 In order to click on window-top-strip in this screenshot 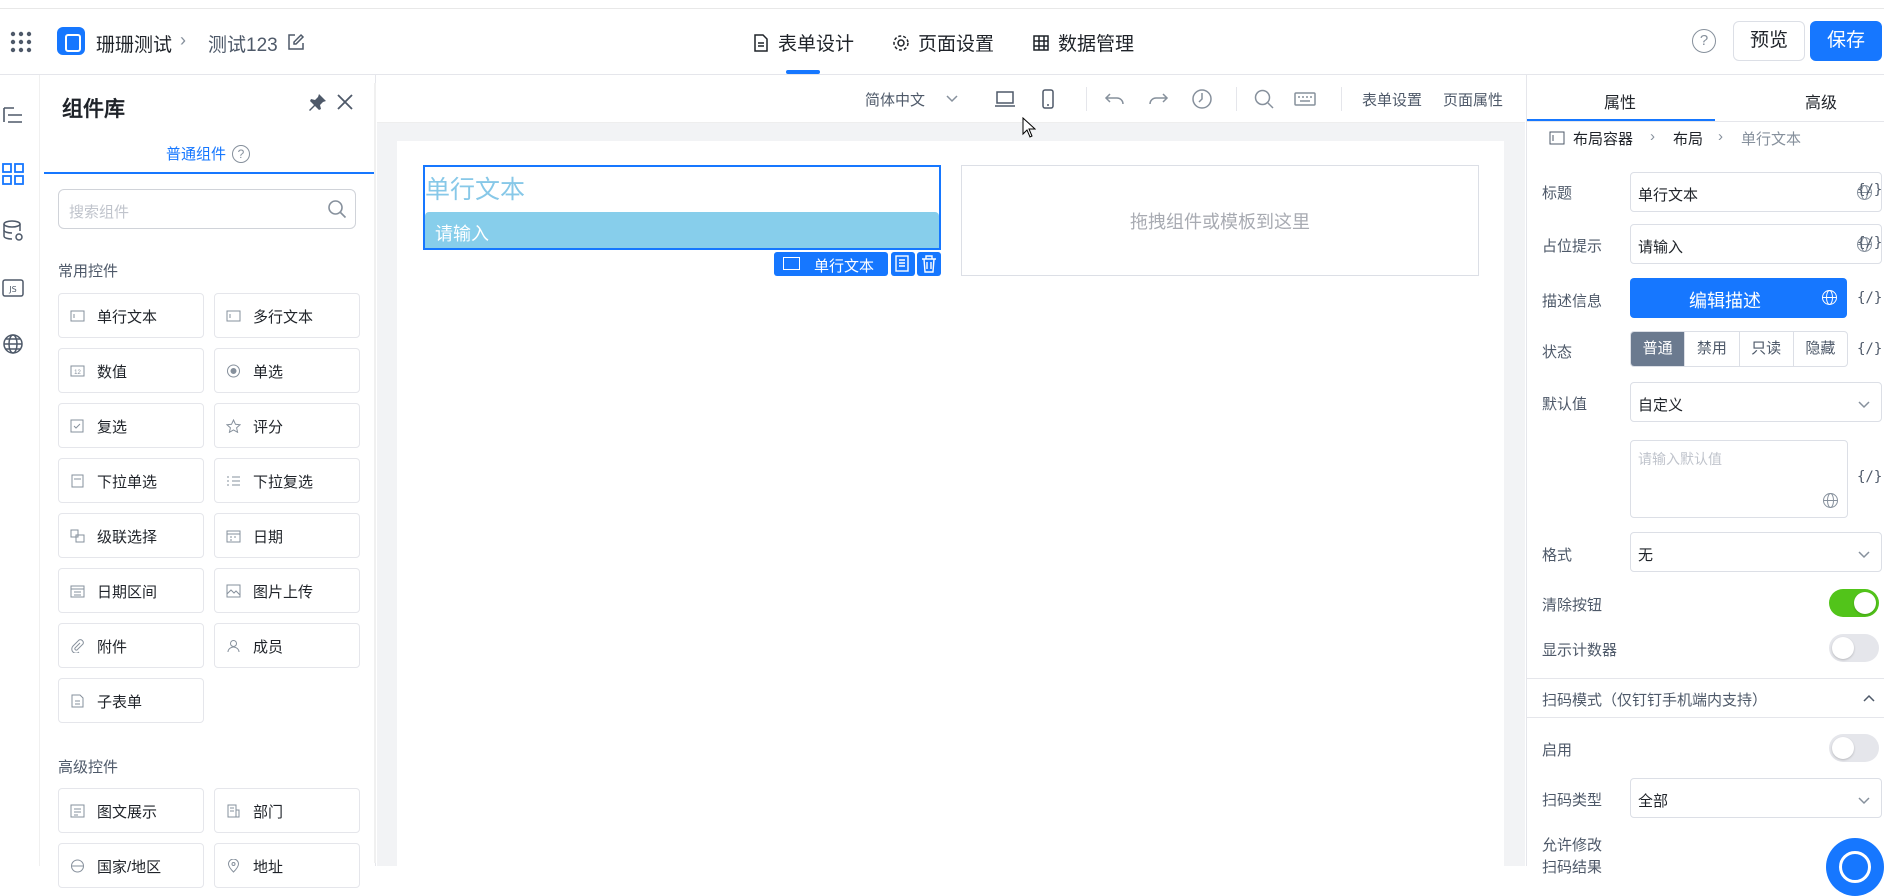, I will do `click(942, 4)`.